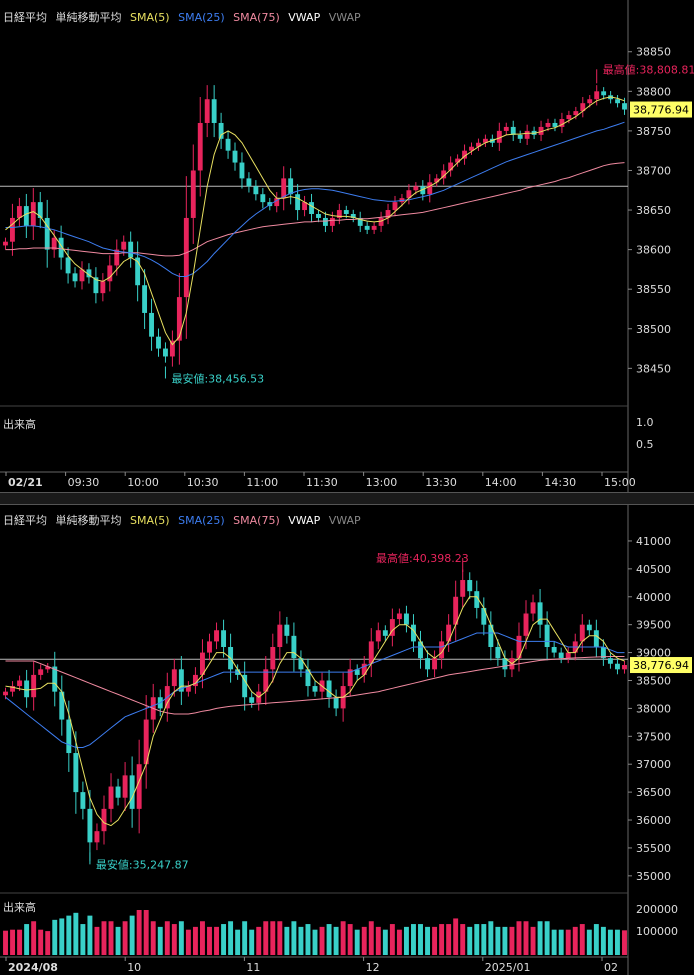 This screenshot has width=694, height=975. I want to click on y-tick-label: 38600, so click(653, 250).